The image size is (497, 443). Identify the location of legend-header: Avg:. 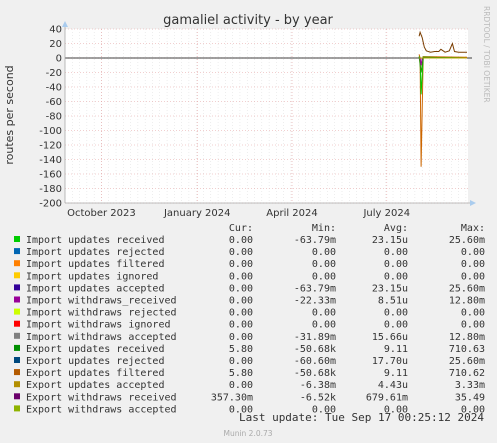
(396, 228).